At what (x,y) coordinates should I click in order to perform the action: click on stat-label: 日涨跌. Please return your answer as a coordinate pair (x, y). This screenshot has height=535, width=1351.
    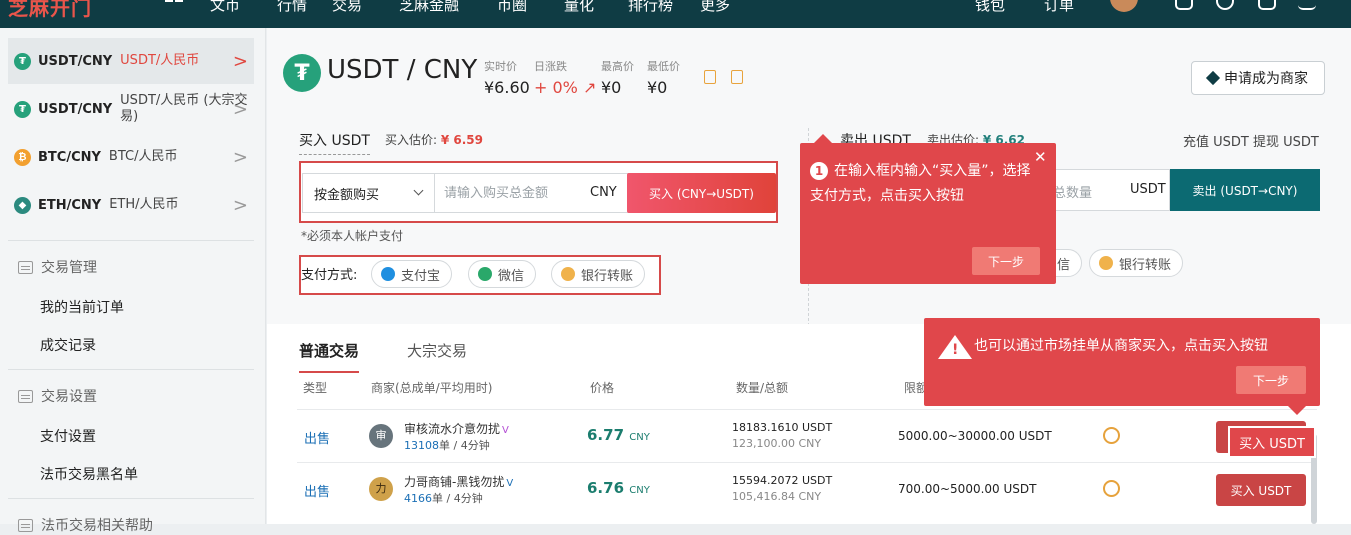
    Looking at the image, I should click on (550, 66).